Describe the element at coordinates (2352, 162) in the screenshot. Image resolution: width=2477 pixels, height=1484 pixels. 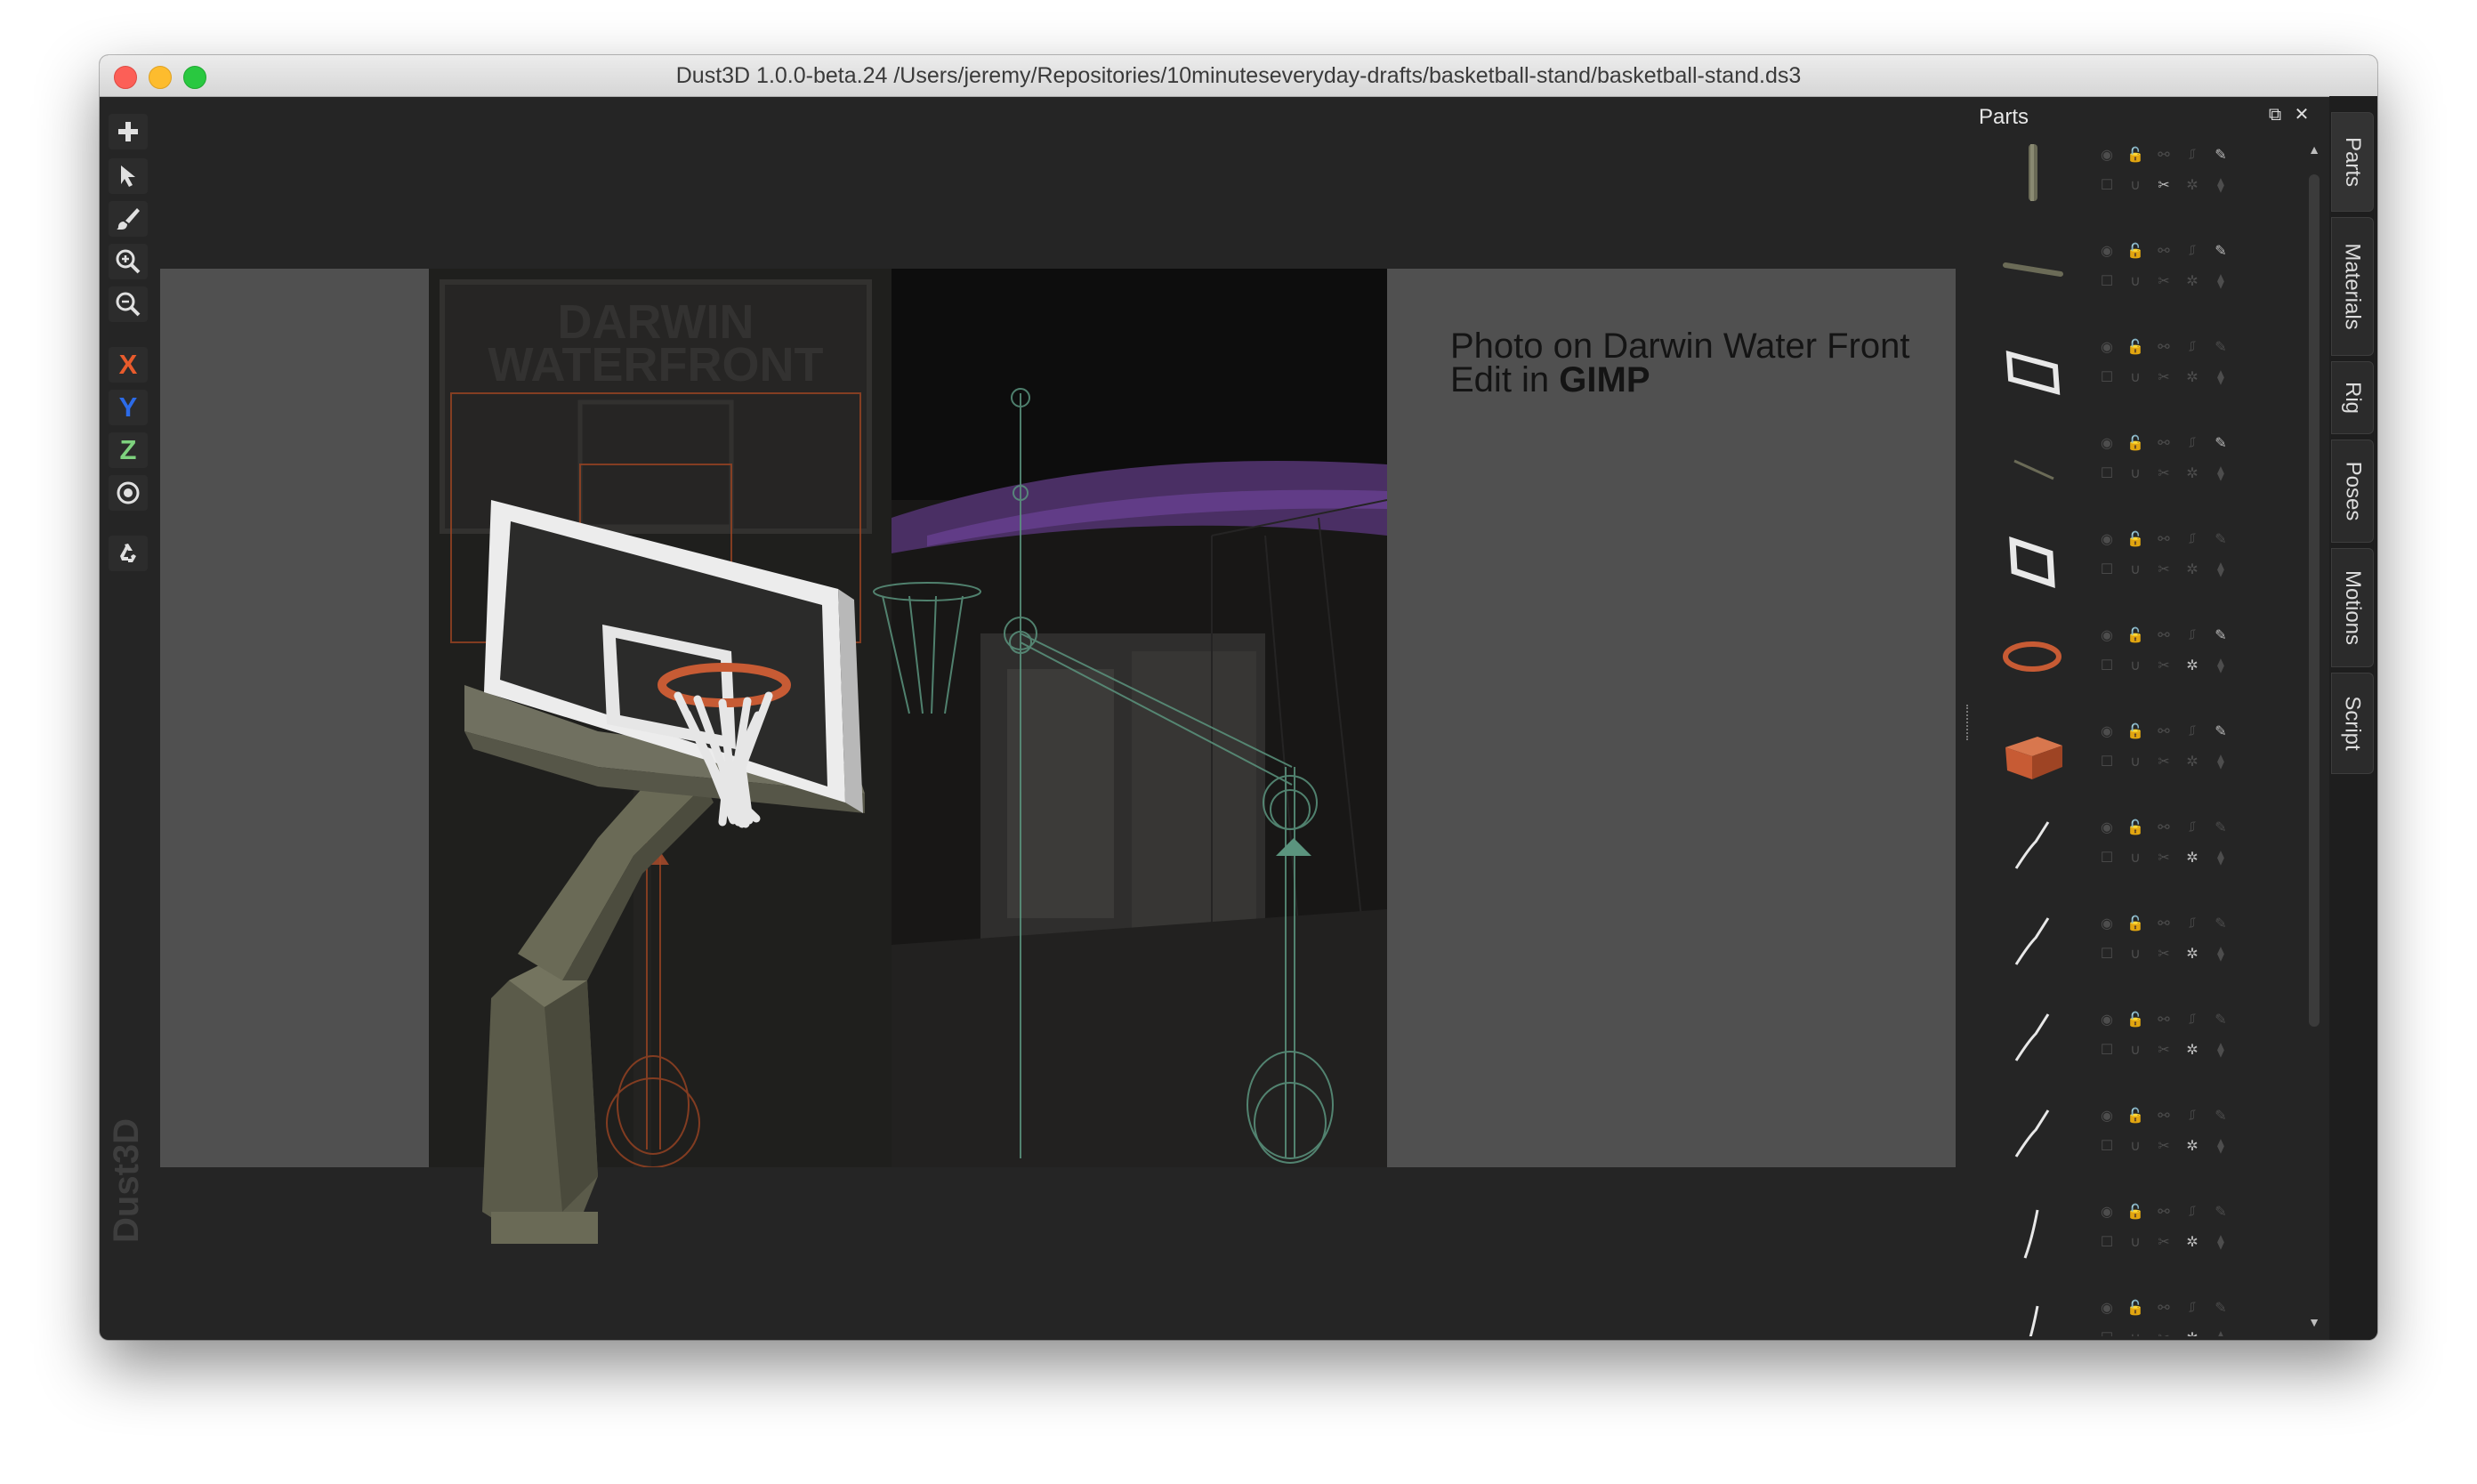
I see `tab-parts: Parts` at that location.